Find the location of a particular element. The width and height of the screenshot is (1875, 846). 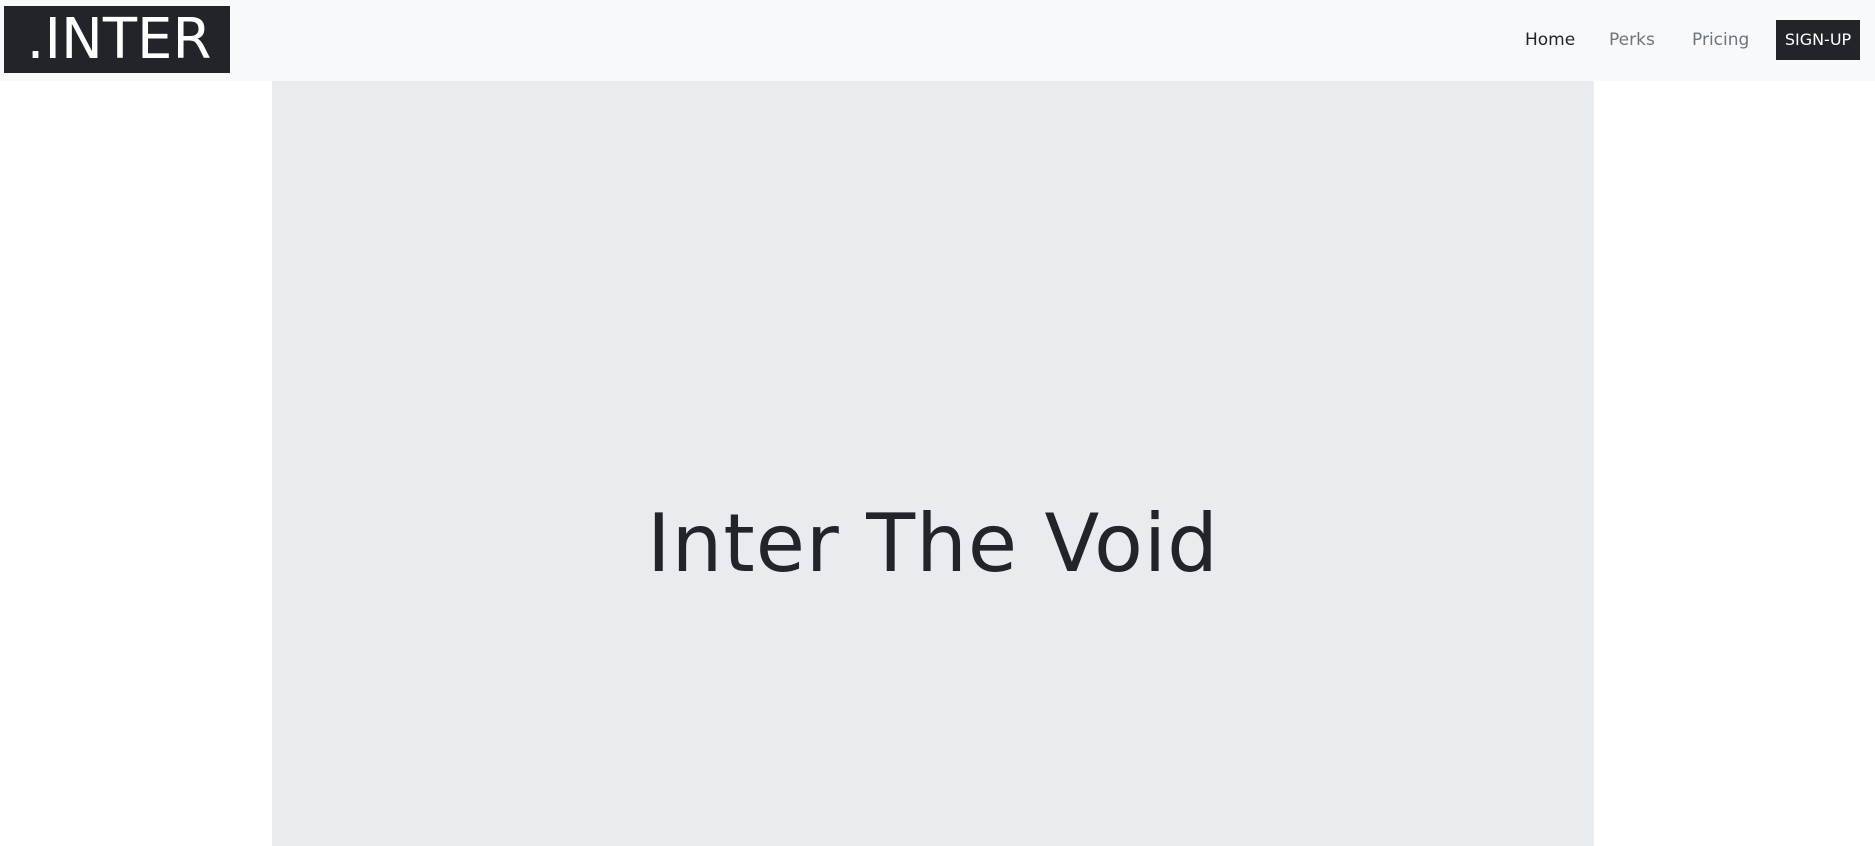

sign-up-button: SIGN-UP is located at coordinates (1818, 40).